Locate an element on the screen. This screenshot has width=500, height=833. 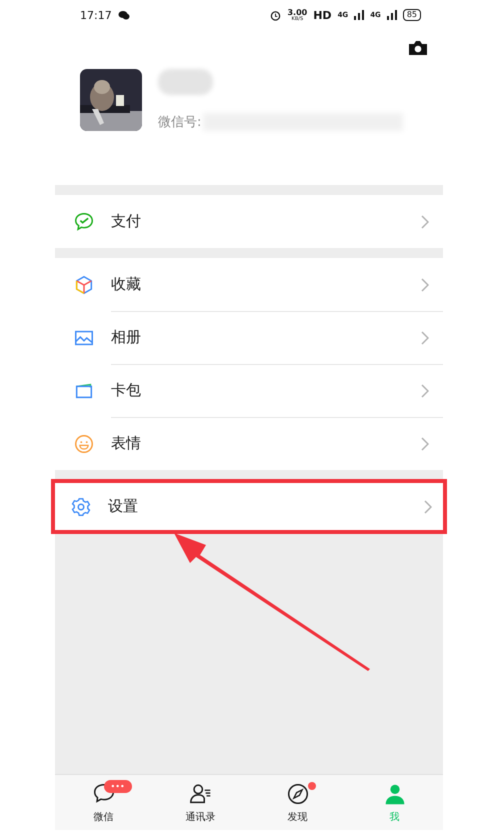
unread-badge: ••• is located at coordinates (118, 786).